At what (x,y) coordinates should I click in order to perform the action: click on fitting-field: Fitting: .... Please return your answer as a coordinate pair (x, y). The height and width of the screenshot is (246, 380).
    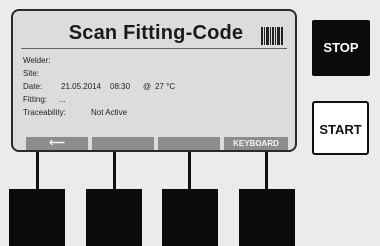
    Looking at the image, I should click on (83, 99).